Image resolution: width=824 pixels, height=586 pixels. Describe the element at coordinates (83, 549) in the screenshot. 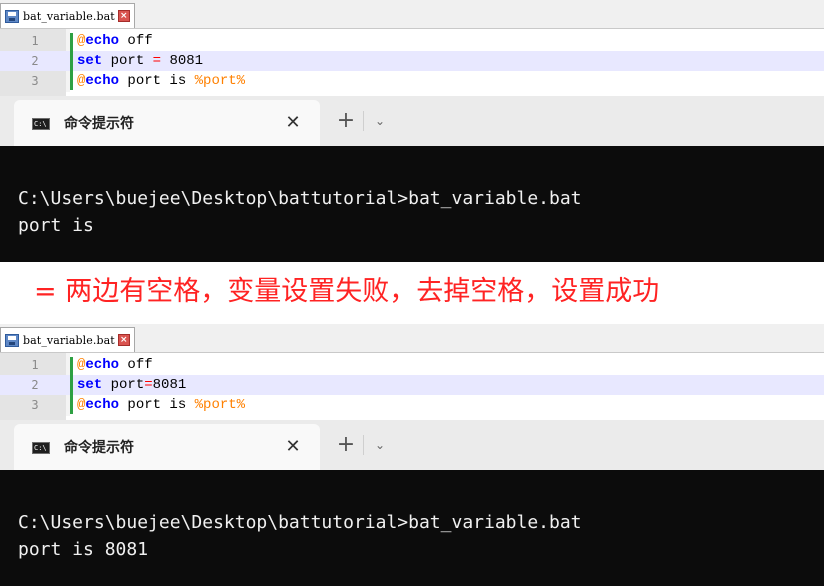

I see `terminal-line: port is 8081` at that location.